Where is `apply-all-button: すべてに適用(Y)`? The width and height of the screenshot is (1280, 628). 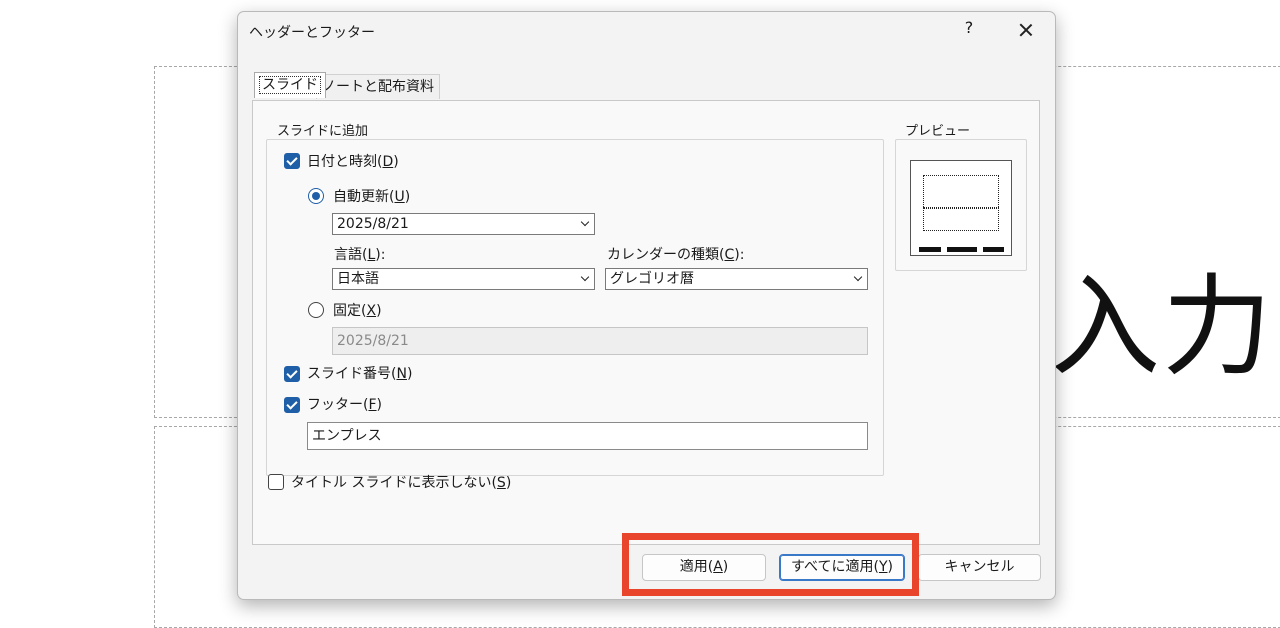 apply-all-button: すべてに適用(Y) is located at coordinates (842, 567).